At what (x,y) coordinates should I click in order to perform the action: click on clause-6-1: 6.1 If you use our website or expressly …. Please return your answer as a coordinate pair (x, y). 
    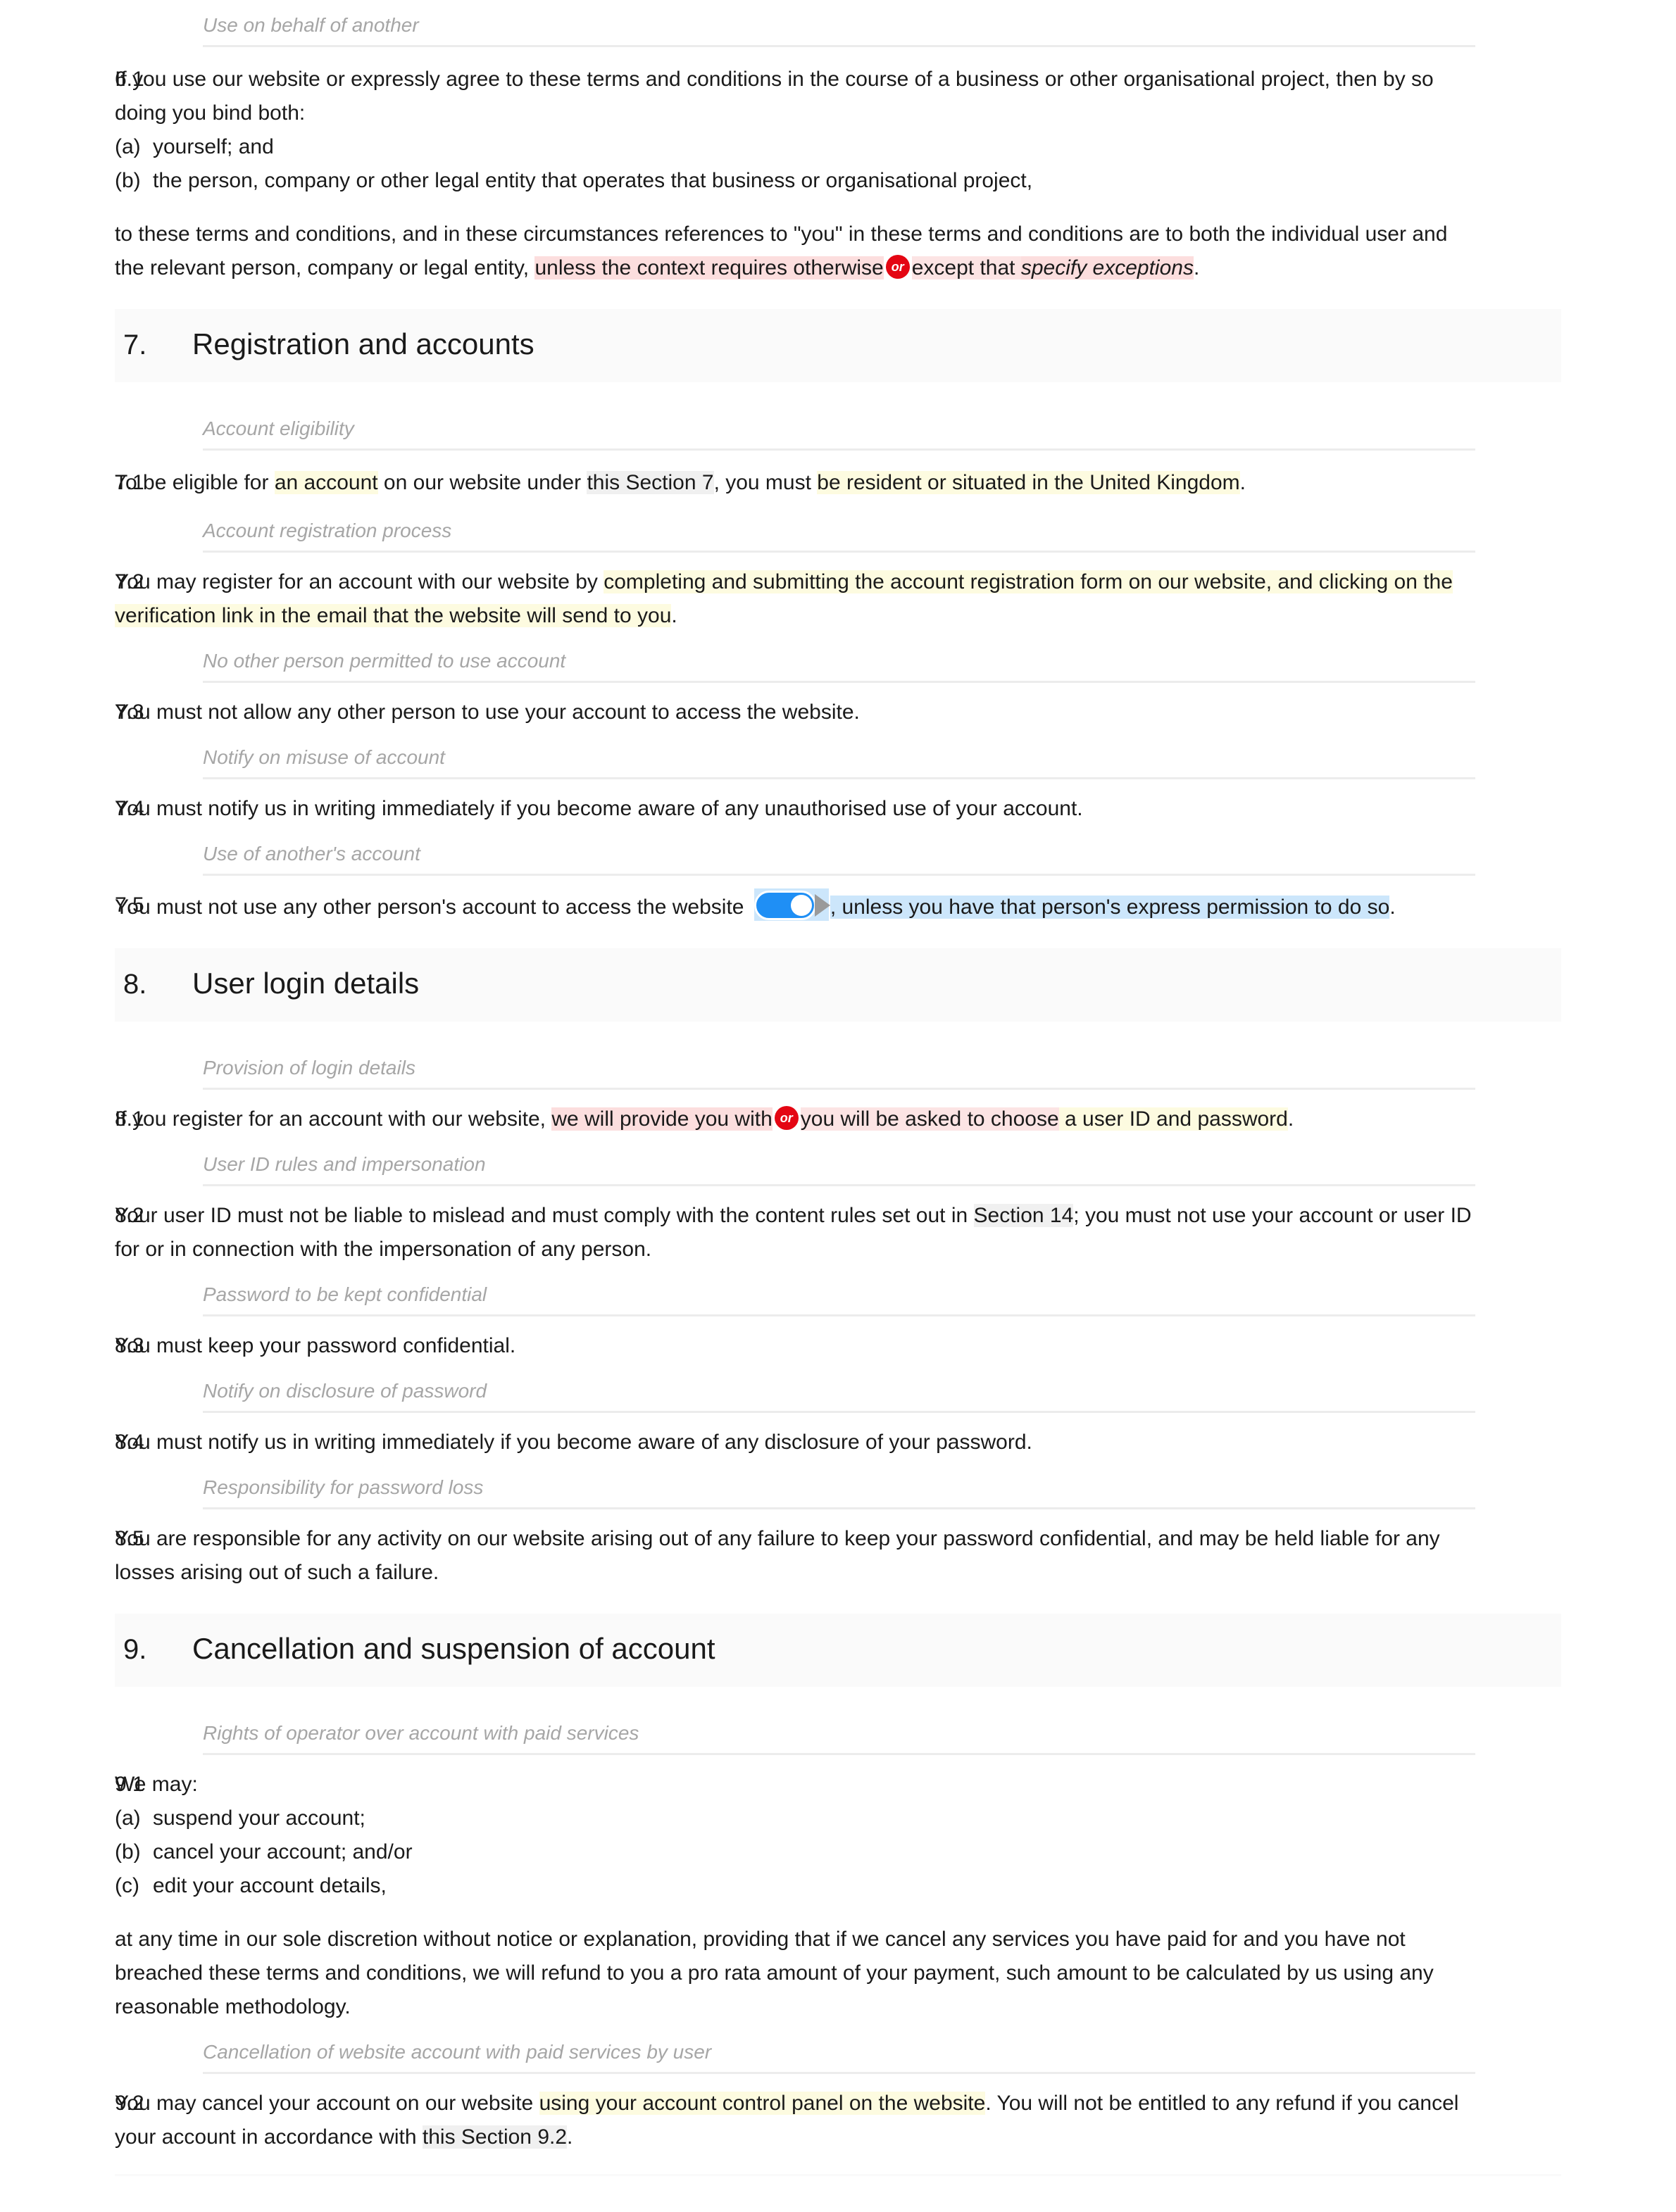
    Looking at the image, I should click on (838, 174).